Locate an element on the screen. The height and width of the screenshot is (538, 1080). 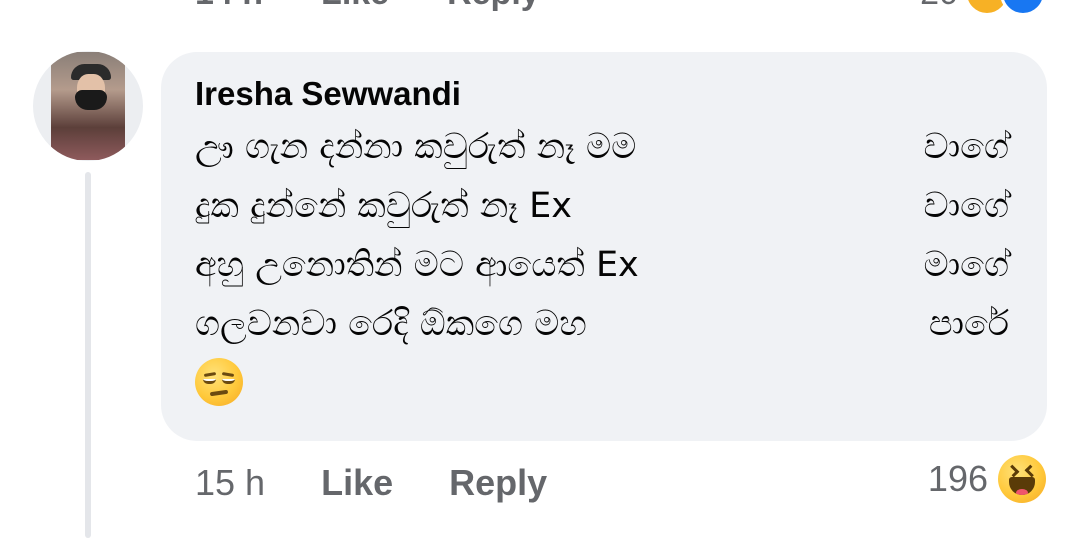
comment-line: දුක දුන්නේ කවුරුත් නෑ Ex වාගේ is located at coordinates (604, 206).